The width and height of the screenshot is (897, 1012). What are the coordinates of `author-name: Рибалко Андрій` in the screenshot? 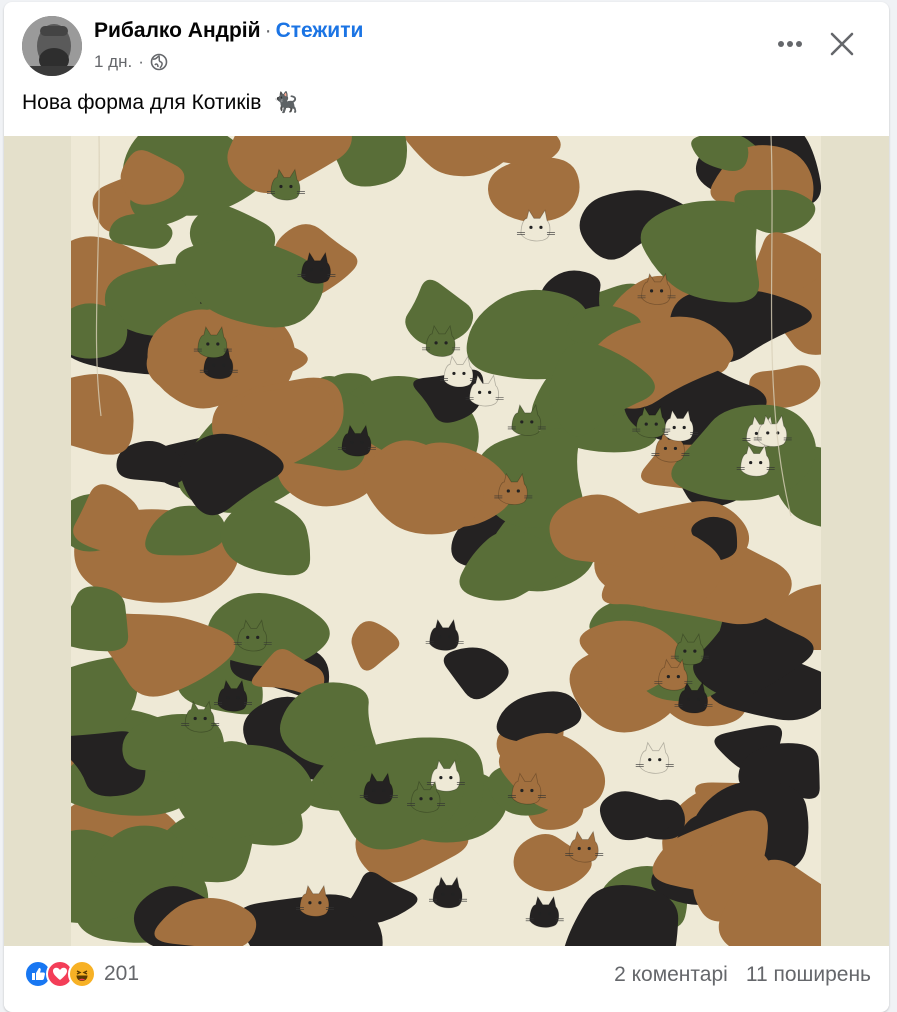 It's located at (177, 30).